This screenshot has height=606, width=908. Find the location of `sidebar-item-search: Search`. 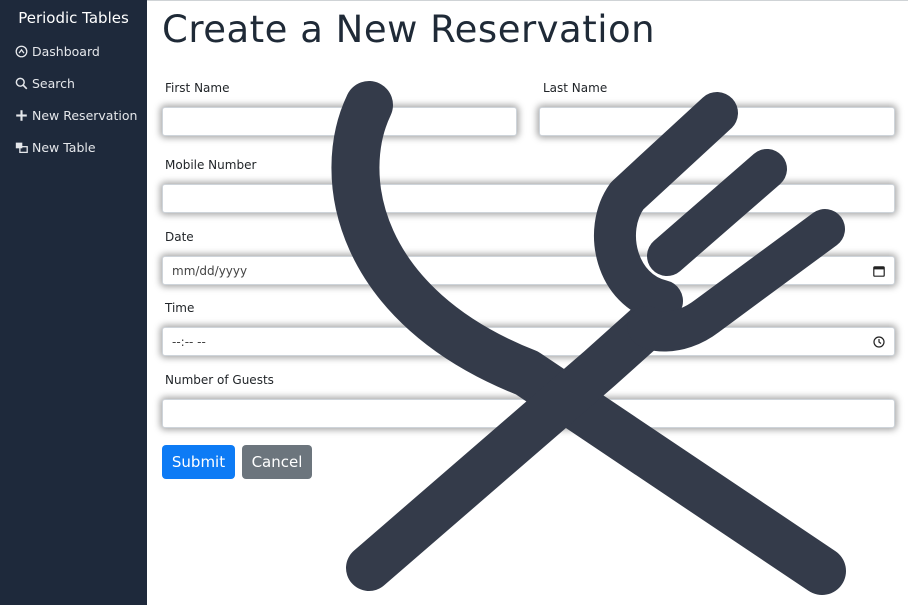

sidebar-item-search: Search is located at coordinates (73, 83).